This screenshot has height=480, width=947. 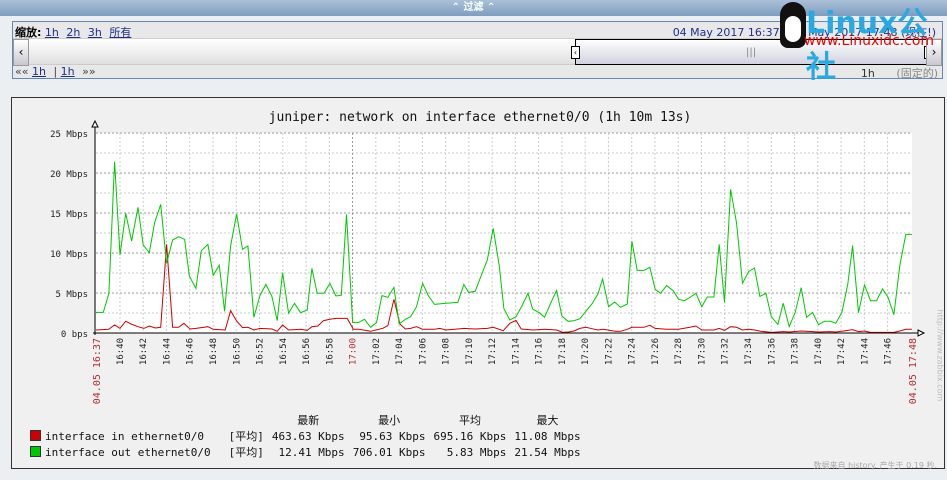 What do you see at coordinates (392, 436) in the screenshot?
I see `legend-min: 95.63 Kbps` at bounding box center [392, 436].